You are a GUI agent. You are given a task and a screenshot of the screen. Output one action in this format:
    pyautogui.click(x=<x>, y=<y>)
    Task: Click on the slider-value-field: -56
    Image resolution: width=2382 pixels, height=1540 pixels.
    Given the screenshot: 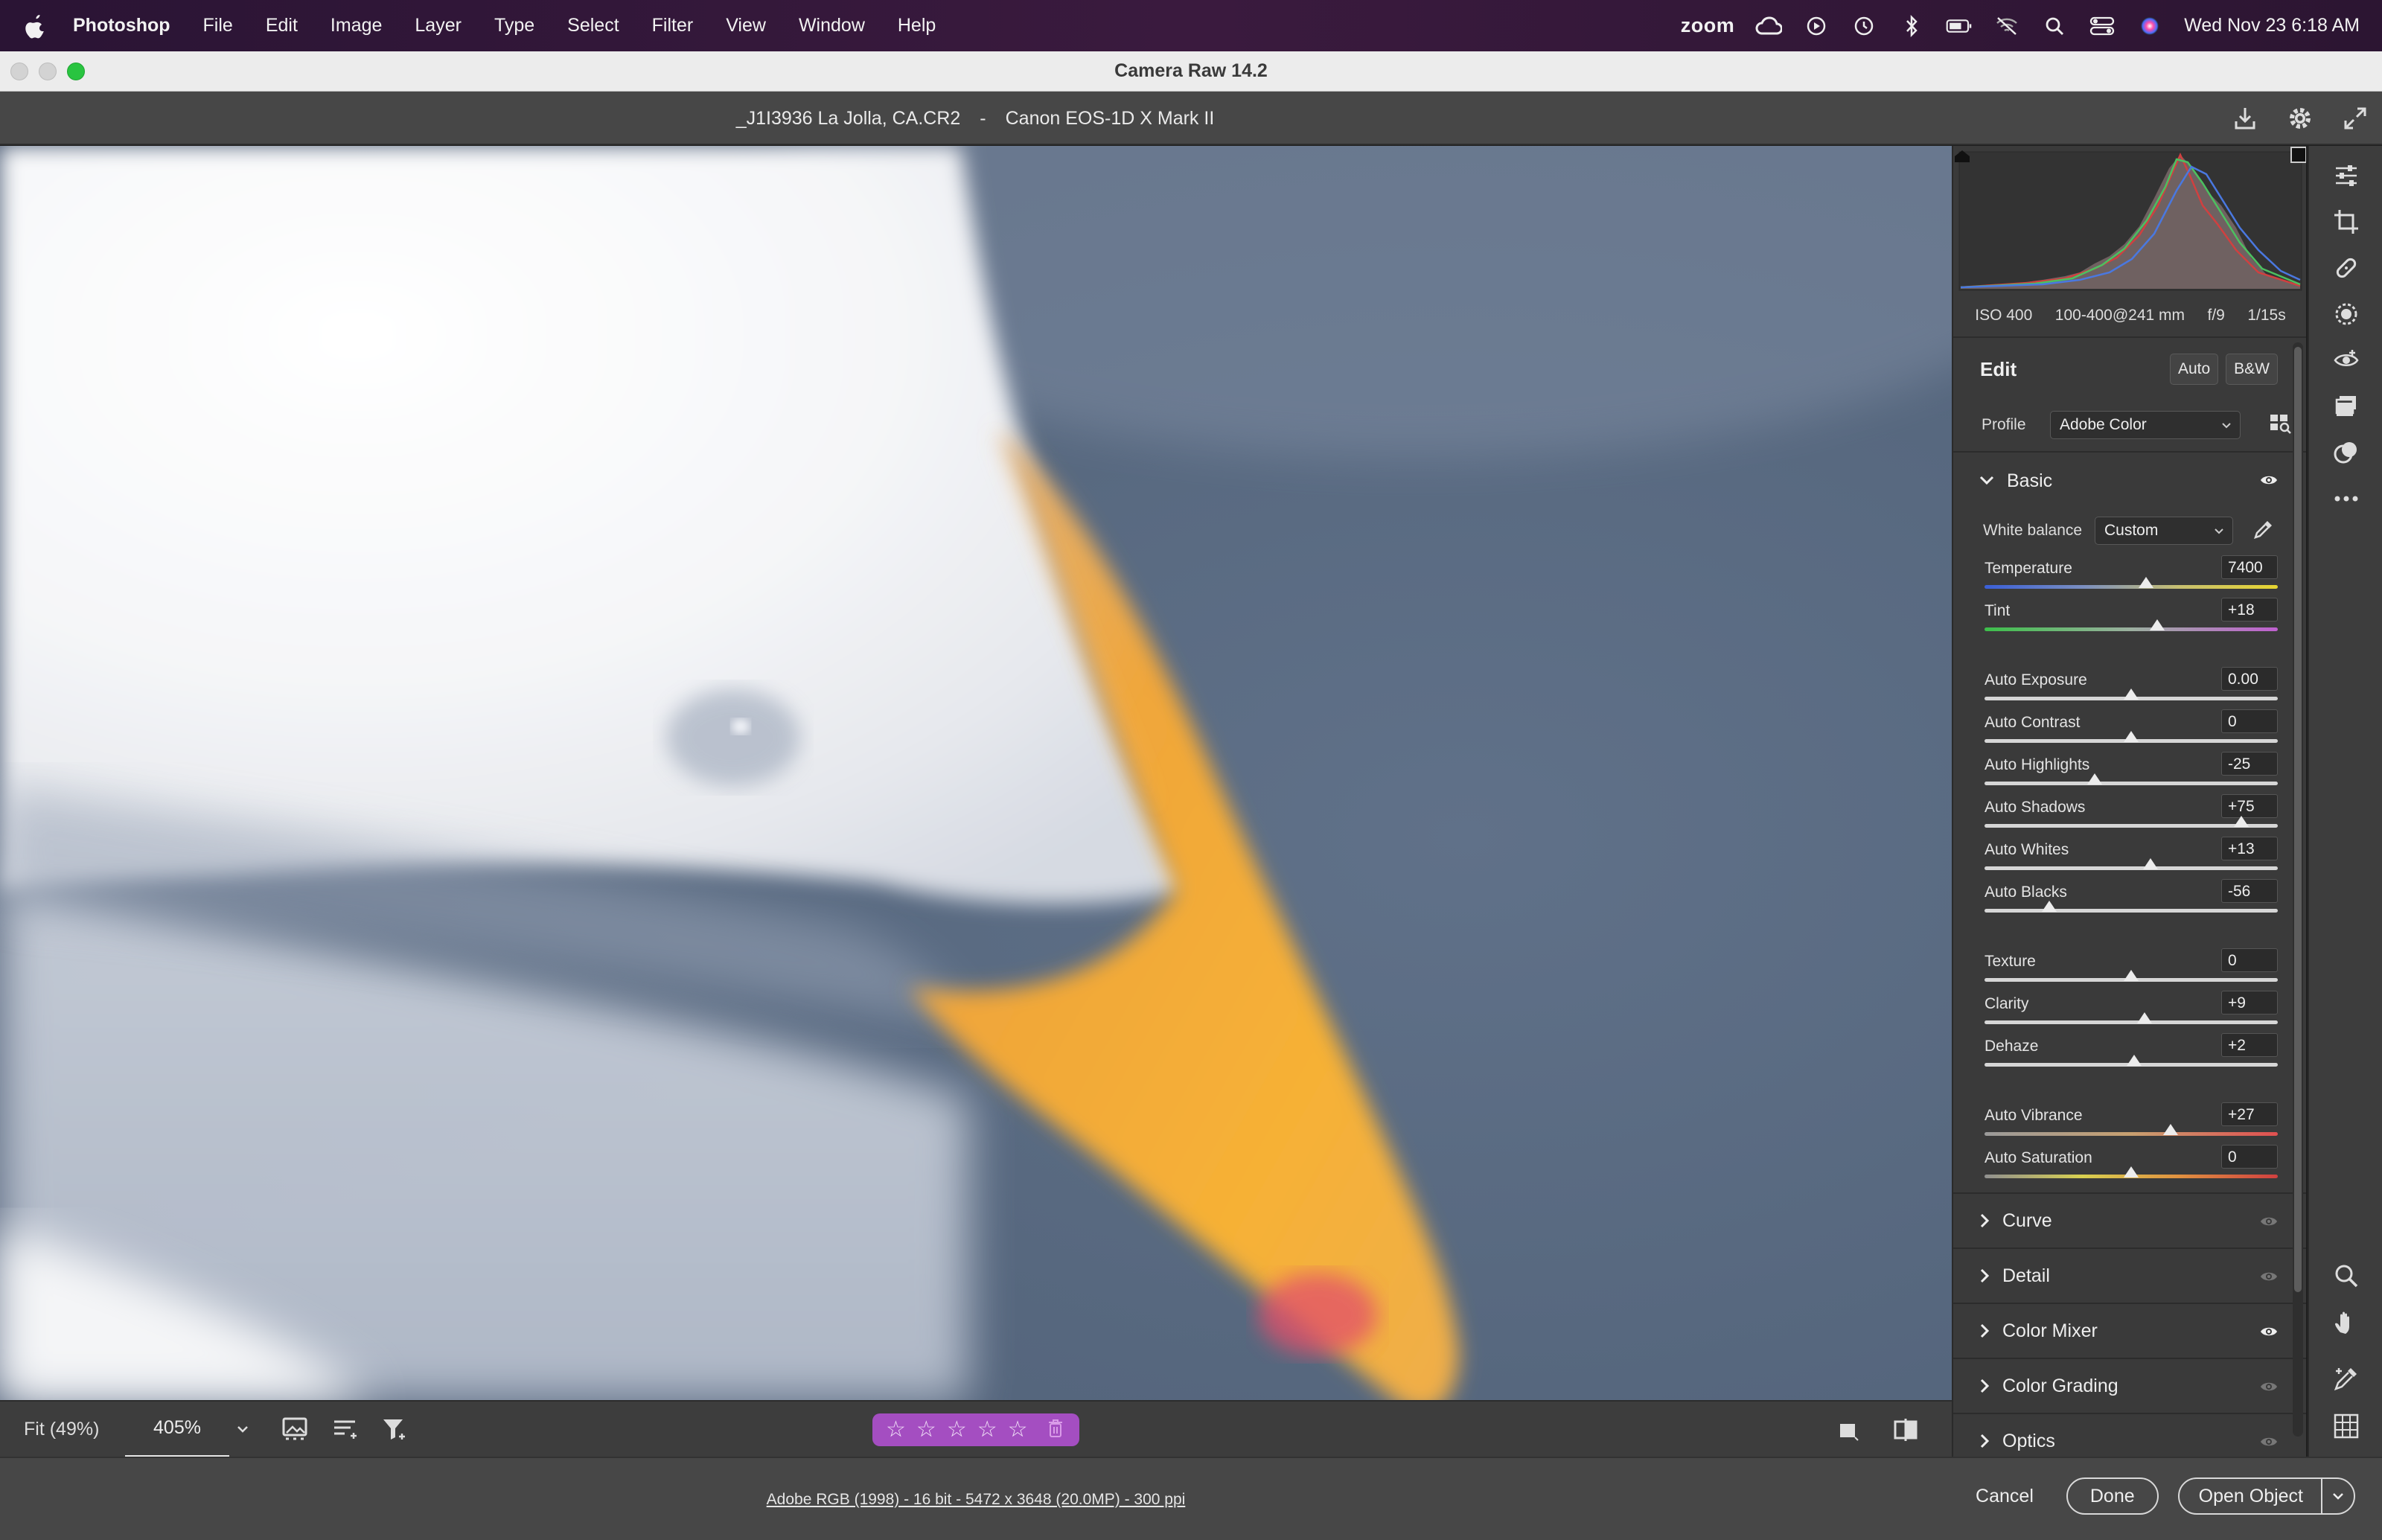 What is the action you would take?
    pyautogui.click(x=2249, y=891)
    